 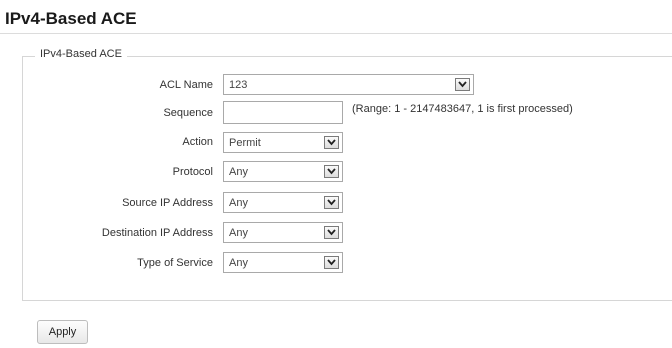 What do you see at coordinates (62, 332) in the screenshot?
I see `apply-button: Apply` at bounding box center [62, 332].